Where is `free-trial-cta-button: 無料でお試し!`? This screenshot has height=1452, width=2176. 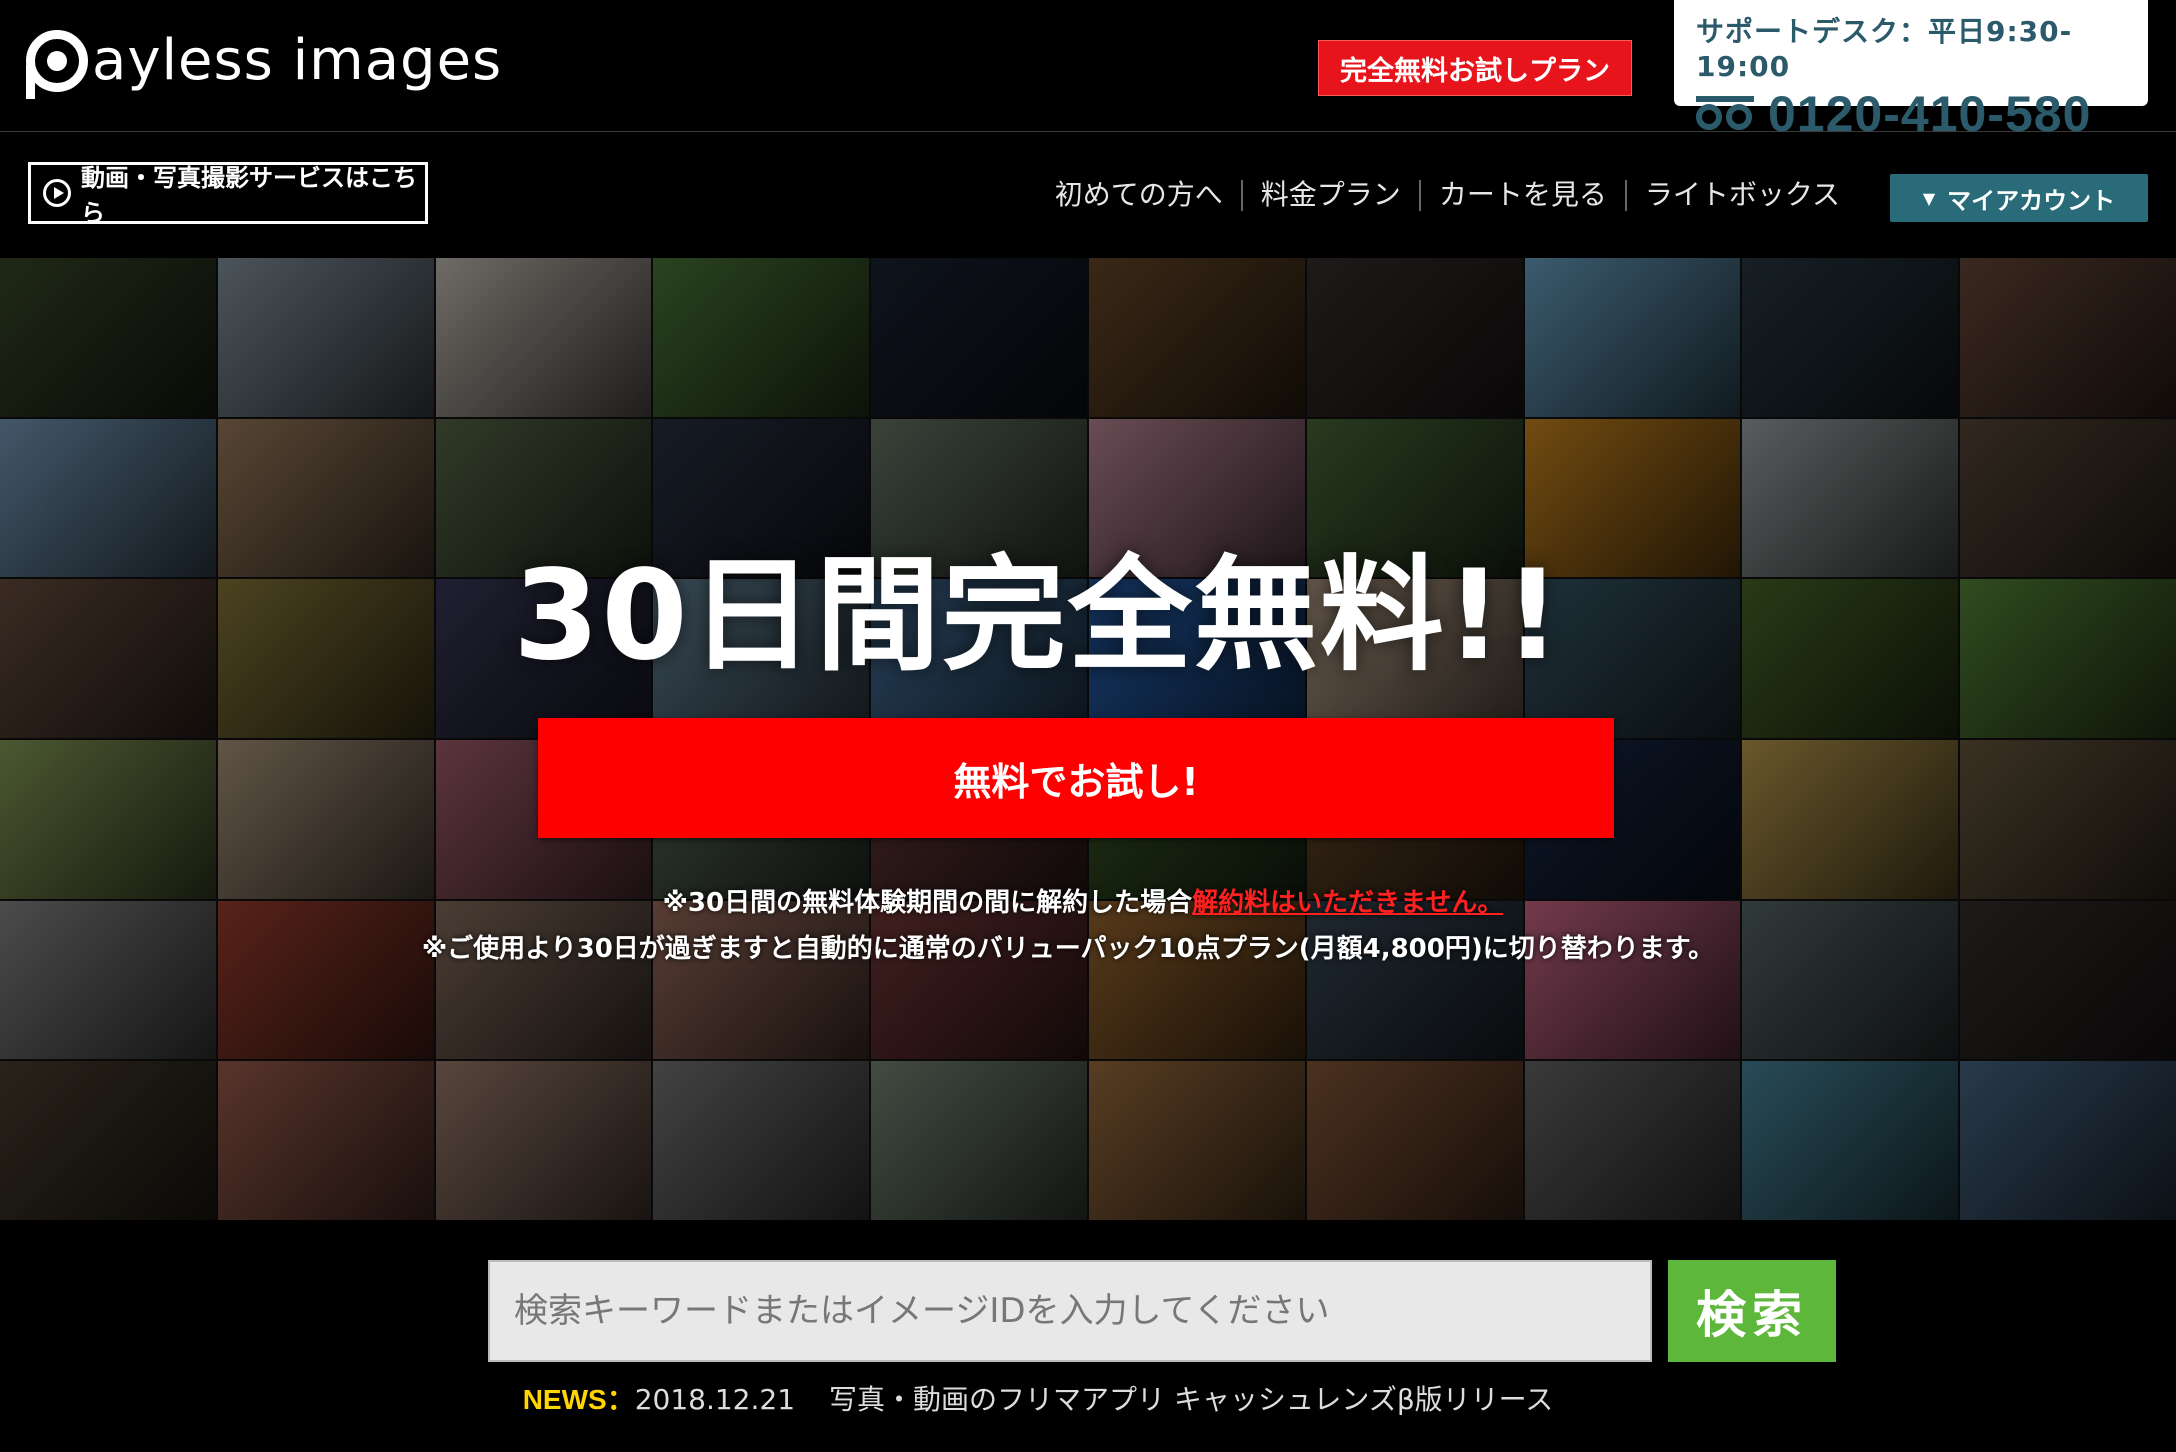 free-trial-cta-button: 無料でお試し! is located at coordinates (1076, 778).